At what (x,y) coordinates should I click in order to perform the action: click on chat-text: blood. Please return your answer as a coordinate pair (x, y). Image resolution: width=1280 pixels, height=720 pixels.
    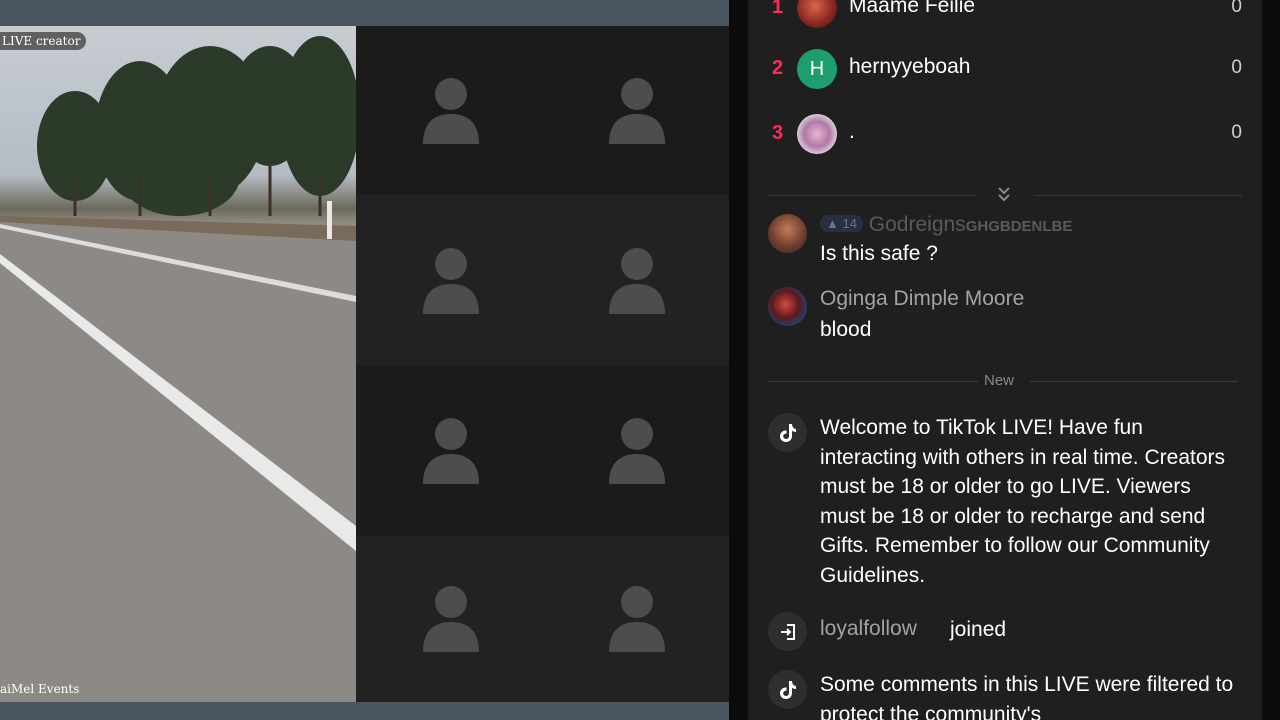
    Looking at the image, I should click on (846, 329).